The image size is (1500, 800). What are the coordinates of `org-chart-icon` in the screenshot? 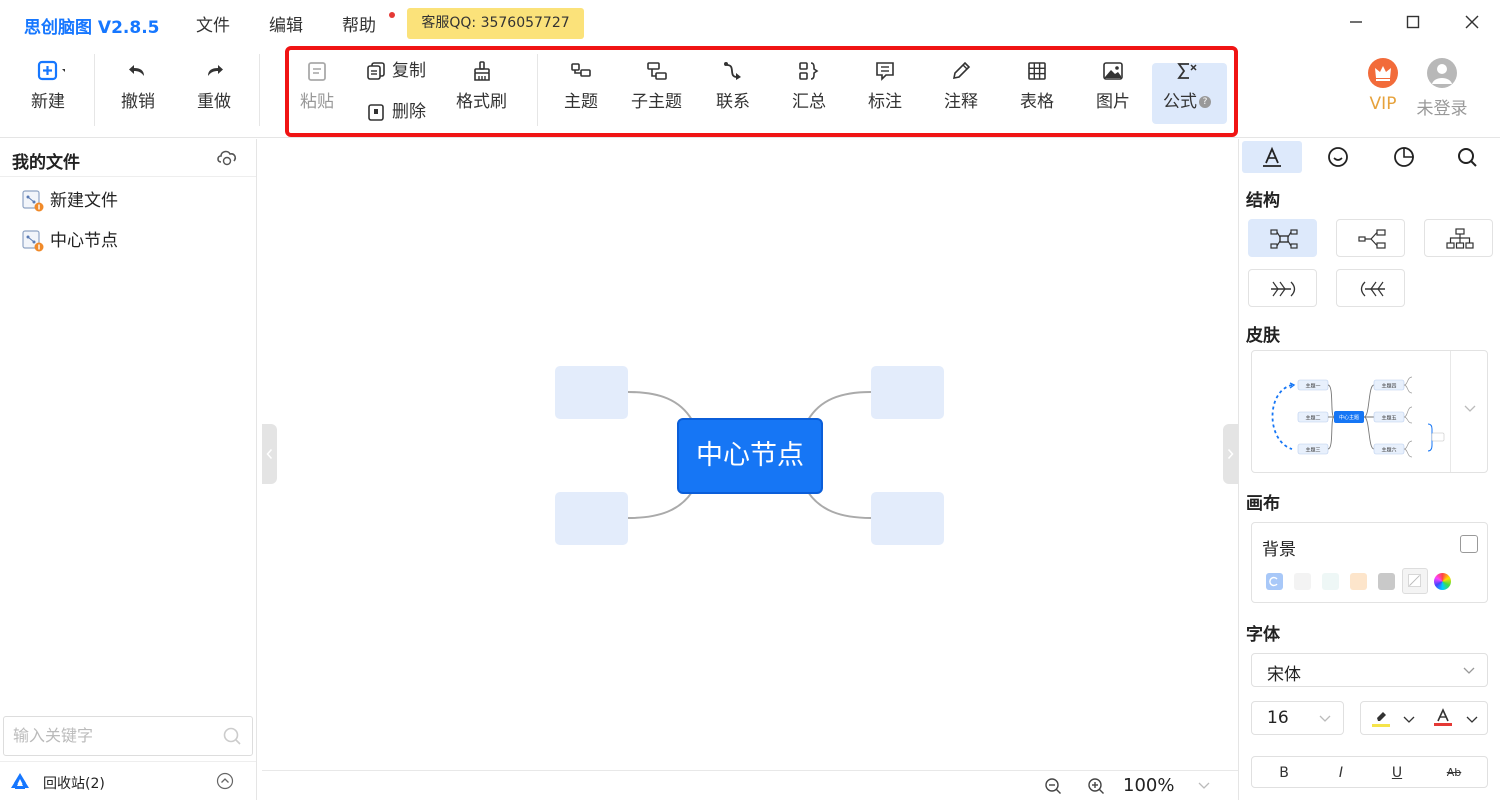 It's located at (1460, 238).